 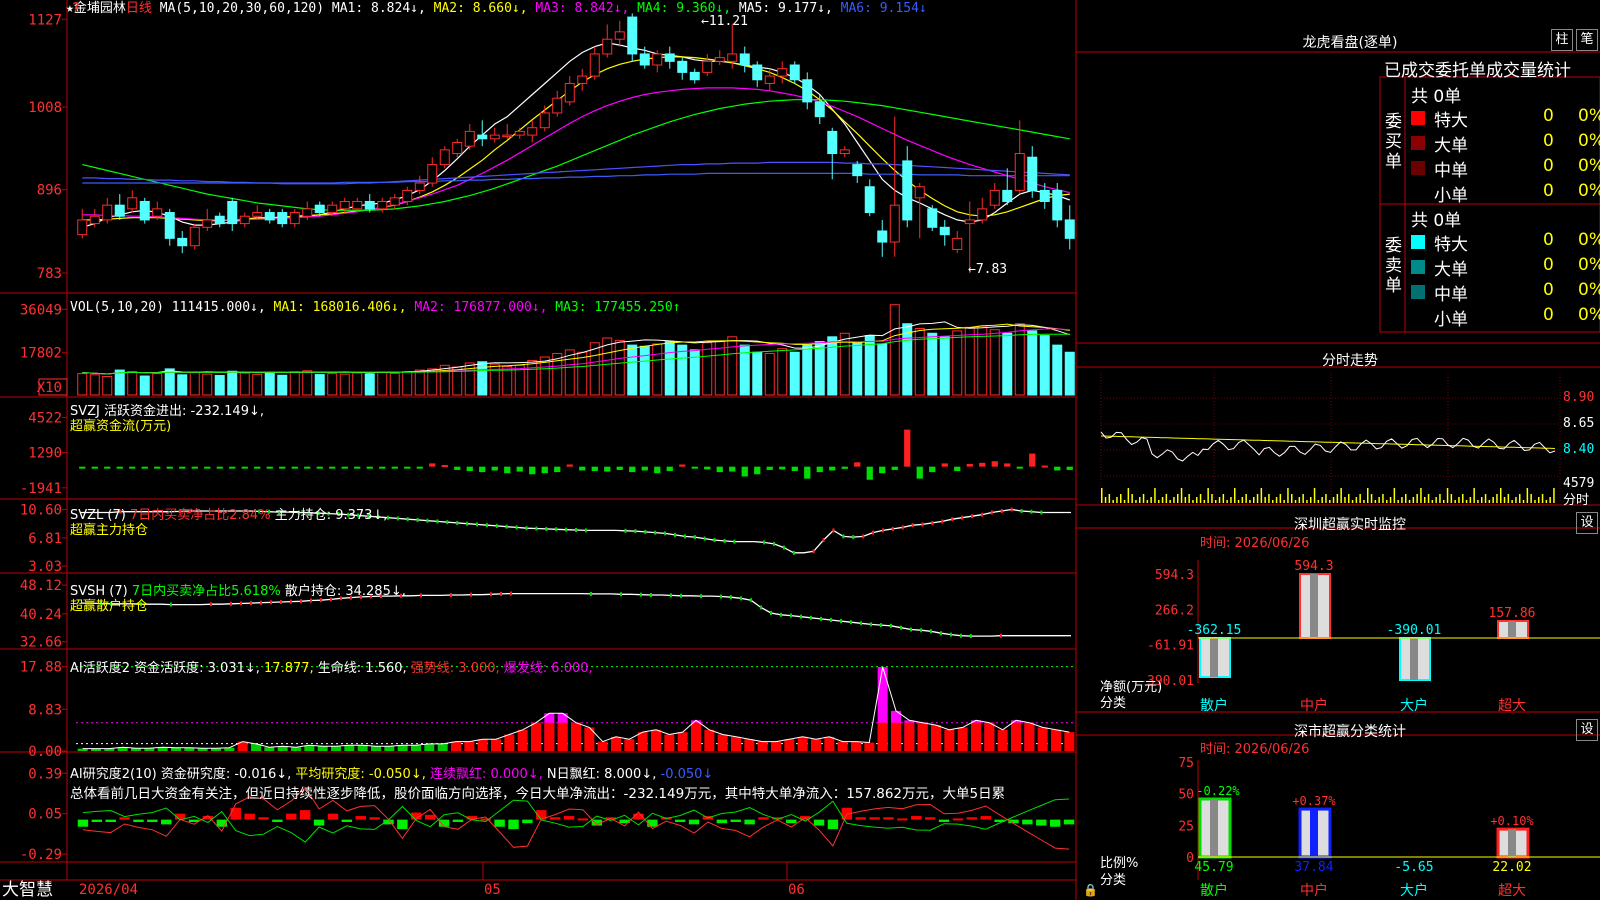 I want to click on sz-category-cat-3: 超大, so click(x=1512, y=891).